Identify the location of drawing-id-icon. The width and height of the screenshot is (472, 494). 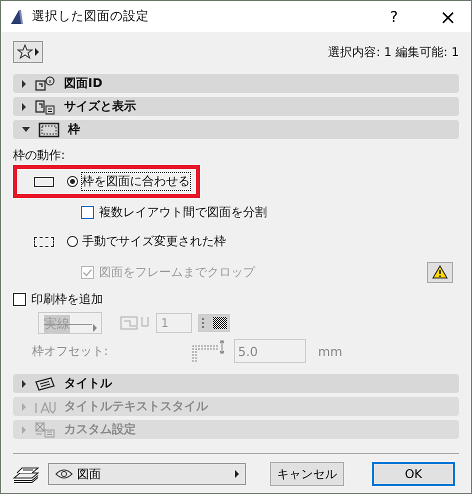
(45, 84).